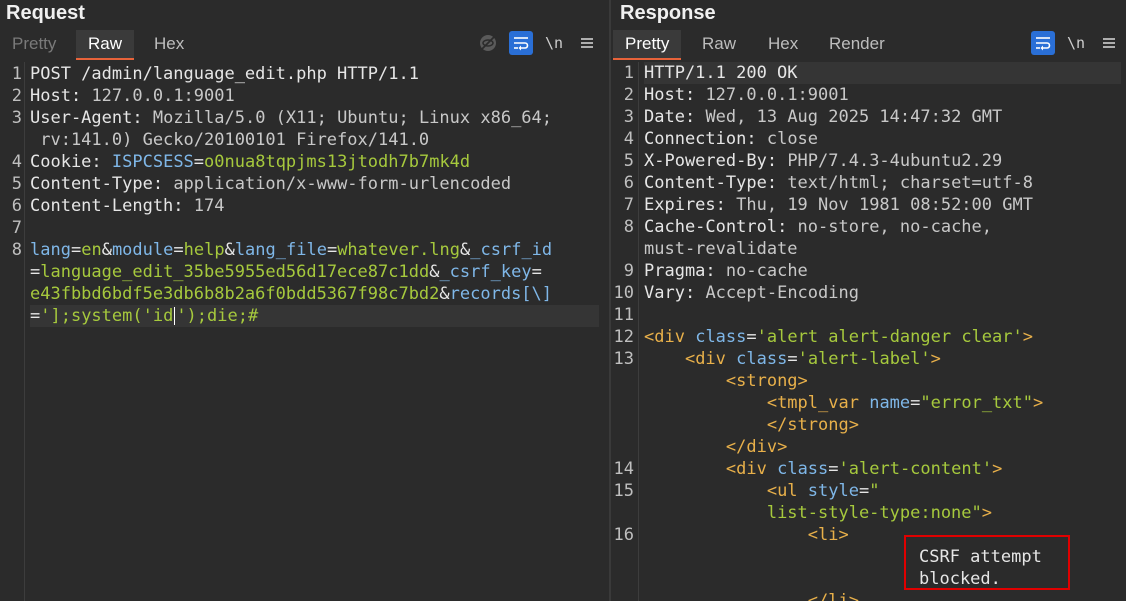 This screenshot has height=601, width=1126. Describe the element at coordinates (399, 250) in the screenshot. I see `param-value: whatever.lng` at that location.